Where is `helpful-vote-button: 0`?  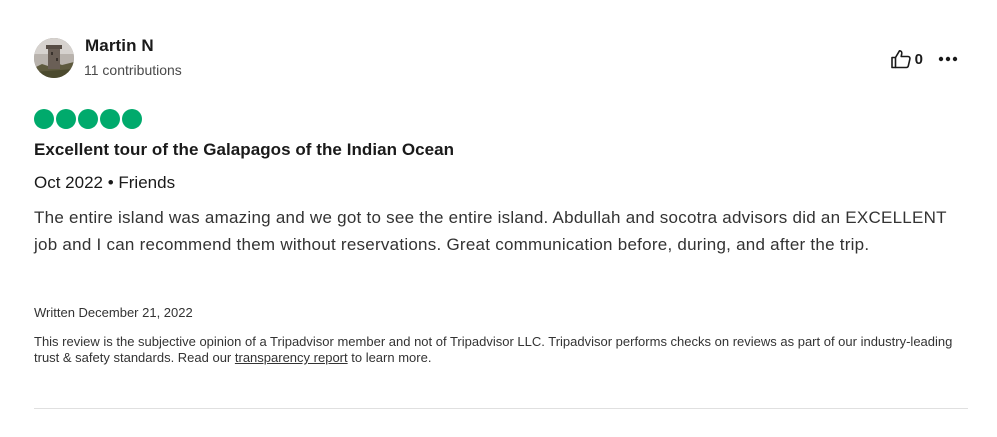 helpful-vote-button: 0 is located at coordinates (906, 59).